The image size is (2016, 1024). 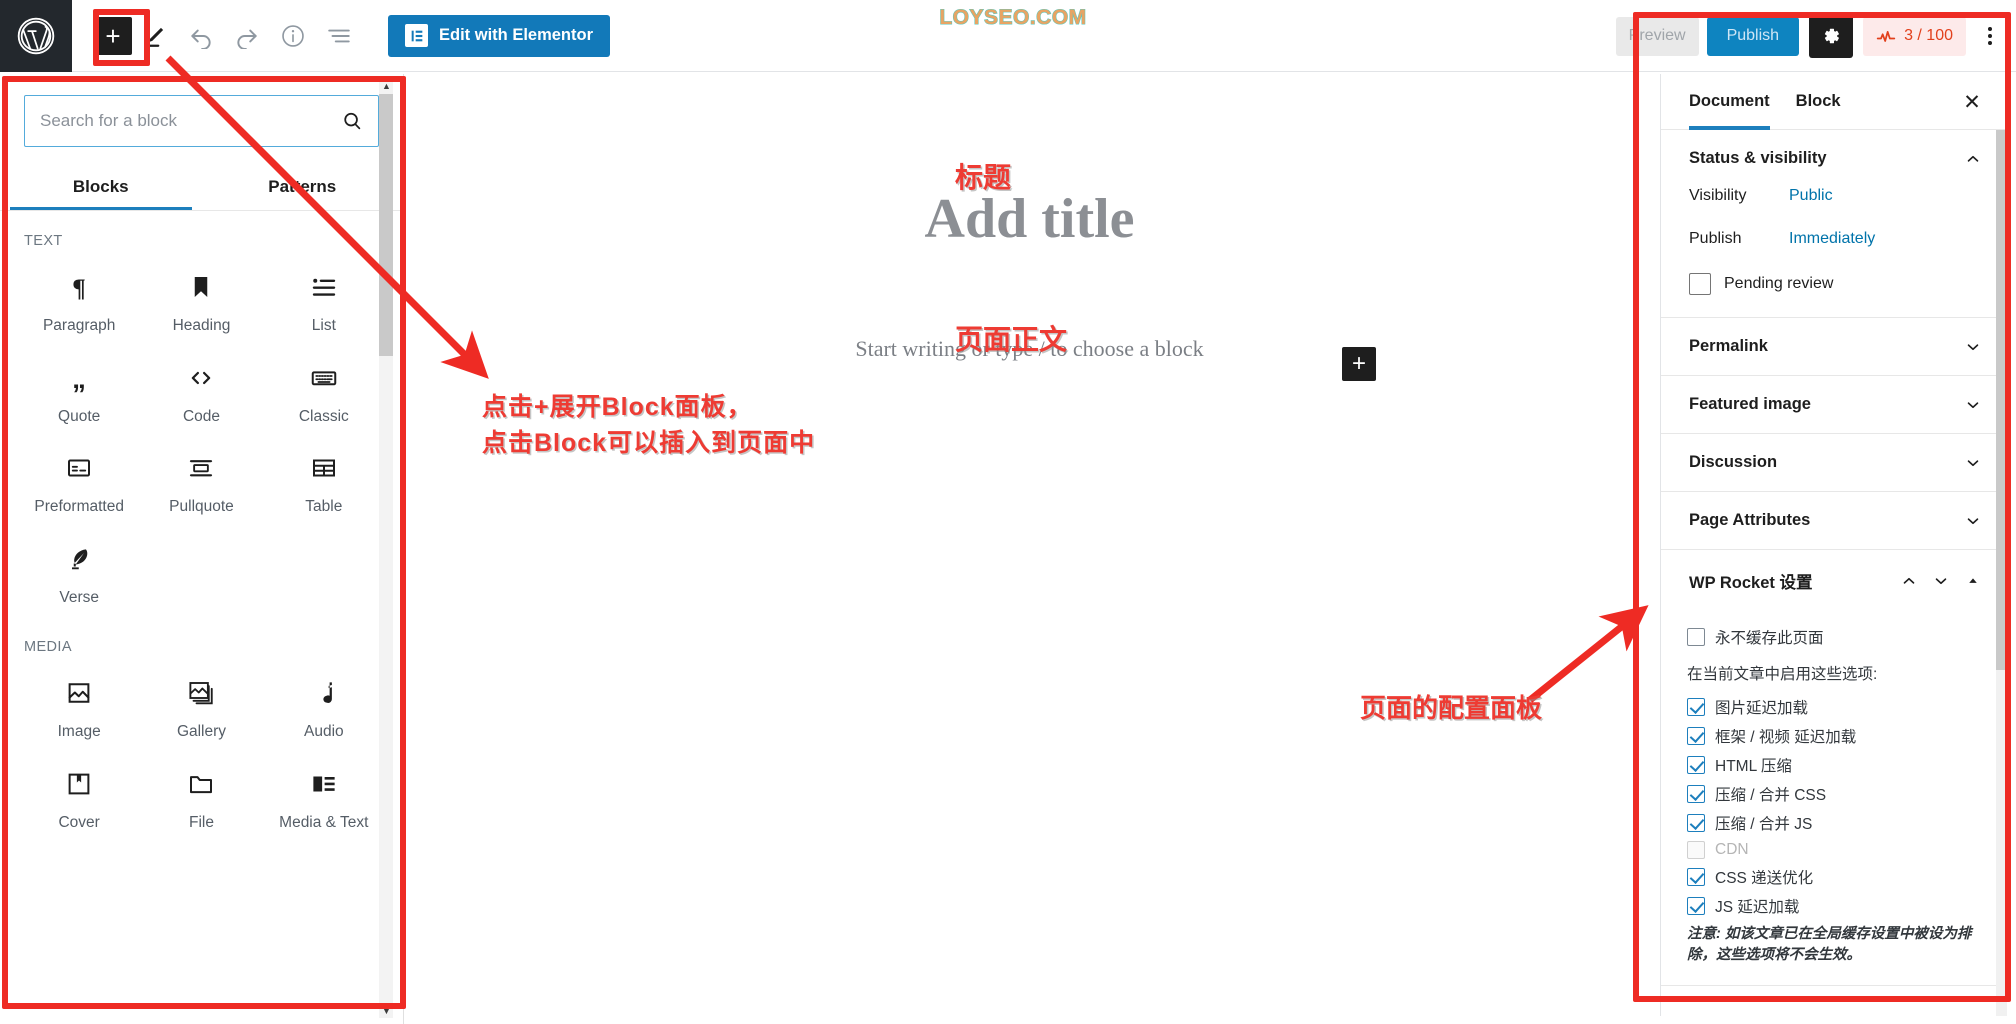 I want to click on rocket-option-row: 框架 / 视频 延迟加载, so click(x=1834, y=736).